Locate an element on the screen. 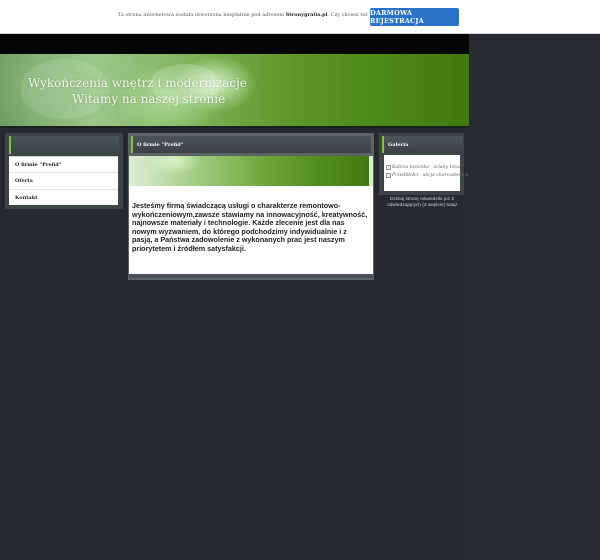 The height and width of the screenshot is (560, 600). notice-site-link: Stronygratis.pl is located at coordinates (307, 15).